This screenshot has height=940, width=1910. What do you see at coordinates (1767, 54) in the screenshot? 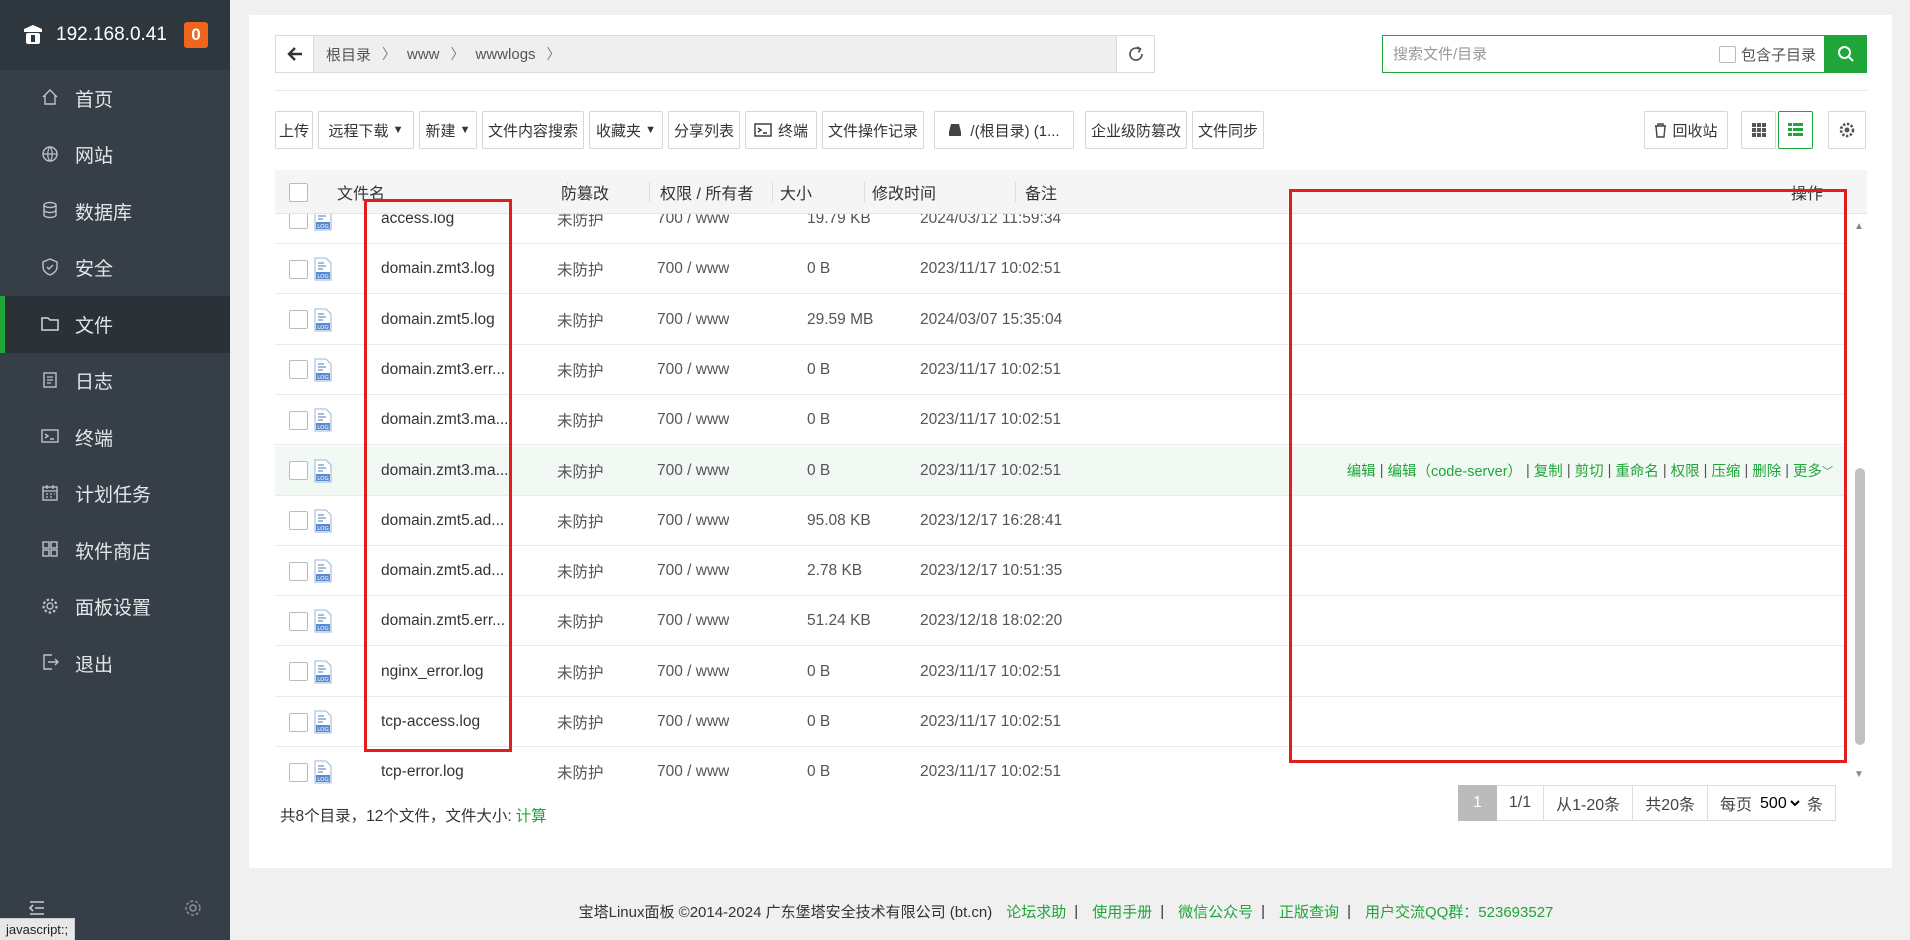
I see `include-subdir-toggle: 包含子目录` at bounding box center [1767, 54].